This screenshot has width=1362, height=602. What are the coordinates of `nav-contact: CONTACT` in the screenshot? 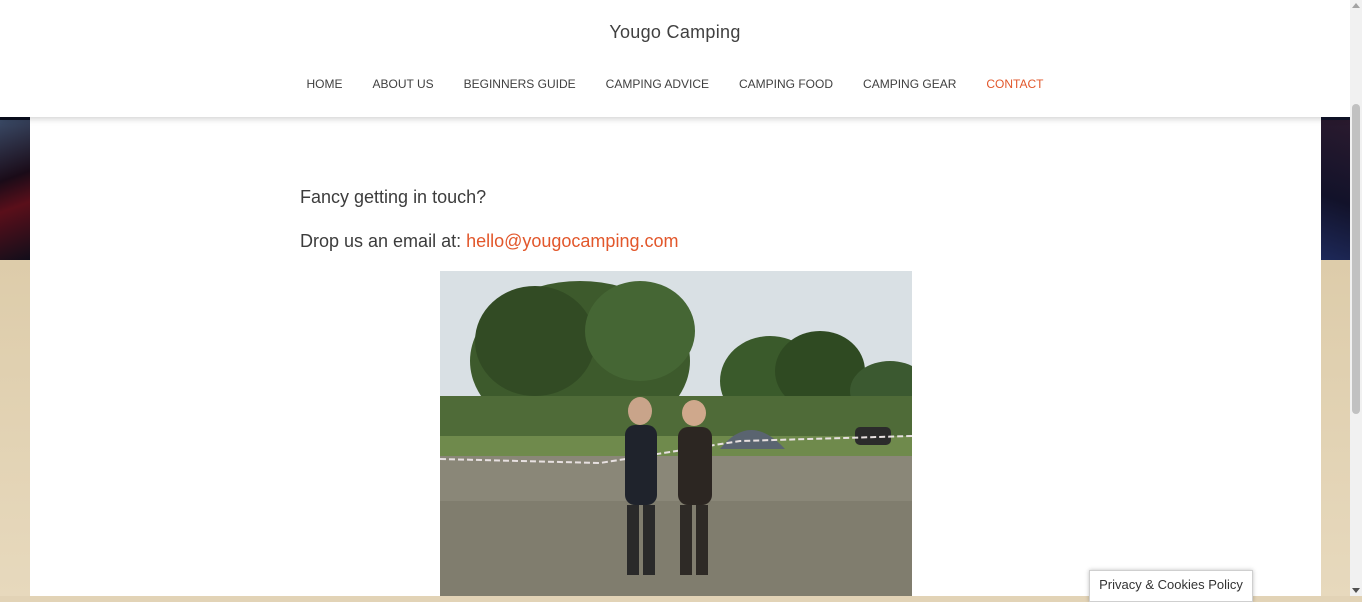 It's located at (1014, 84).